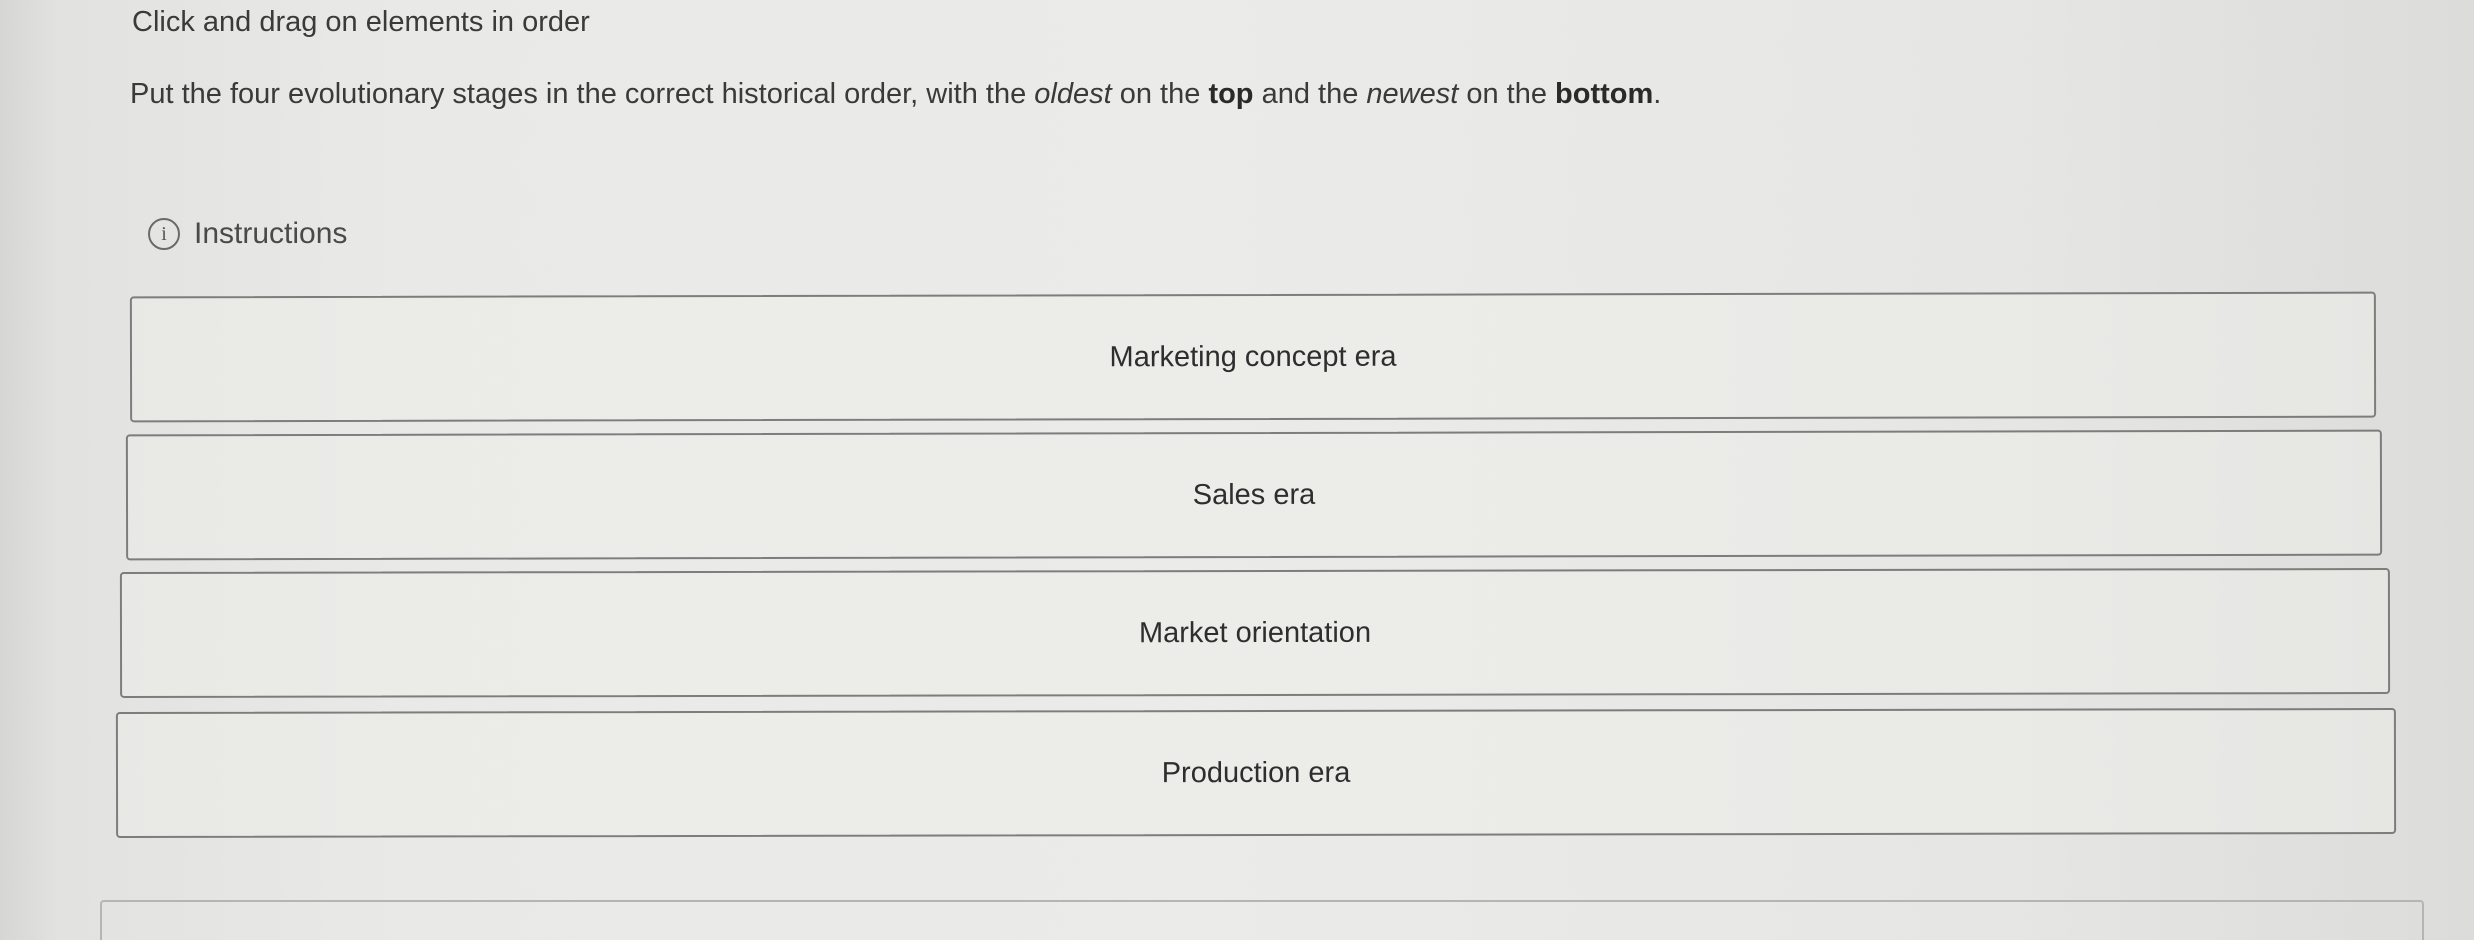 Image resolution: width=2474 pixels, height=940 pixels. I want to click on top-emphasis: top, so click(1231, 94).